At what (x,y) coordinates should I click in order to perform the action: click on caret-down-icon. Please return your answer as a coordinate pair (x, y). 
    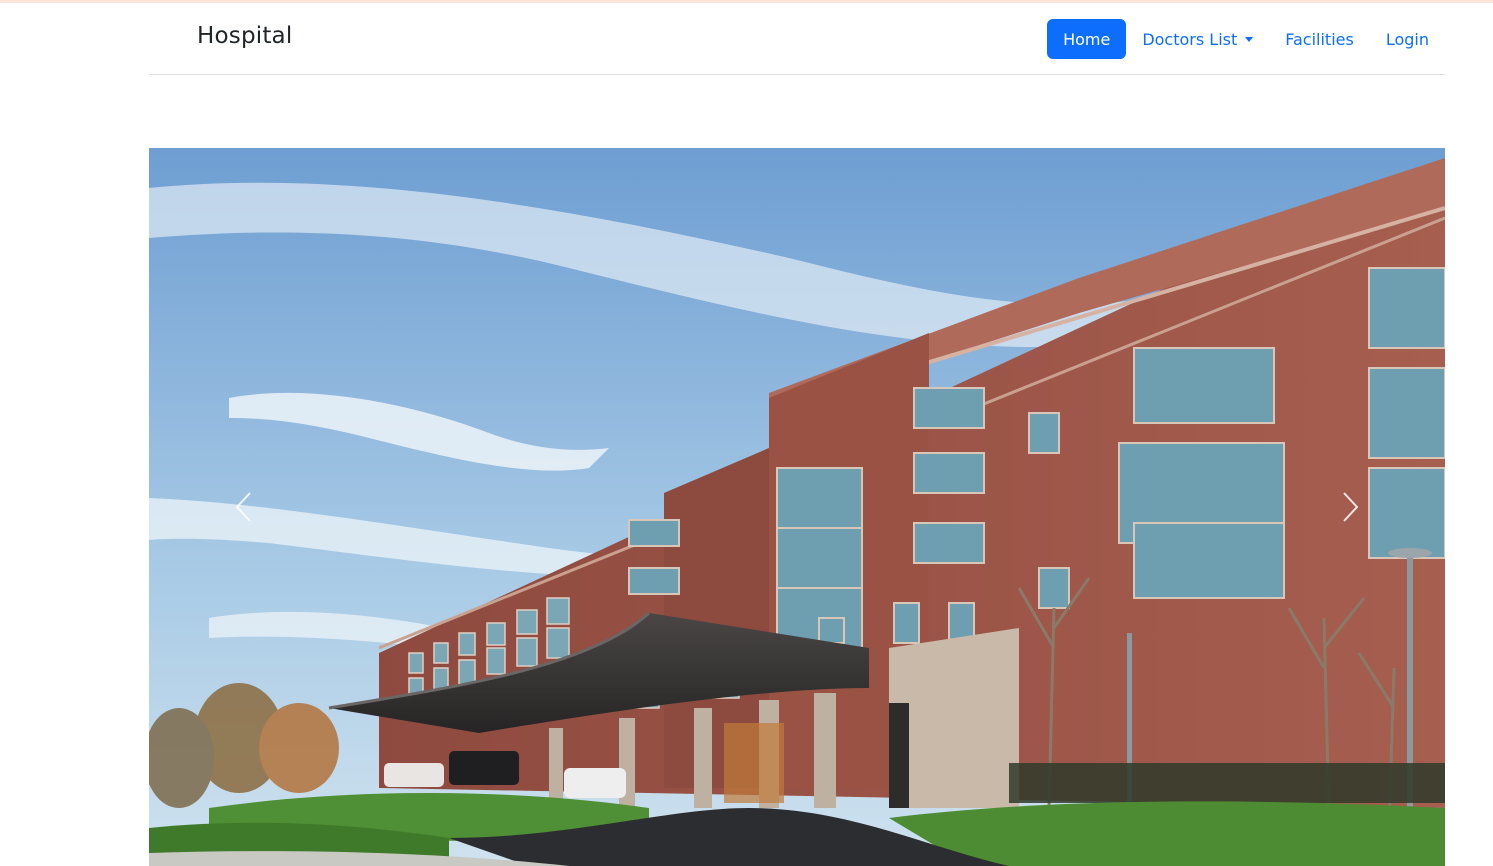
    Looking at the image, I should click on (1249, 39).